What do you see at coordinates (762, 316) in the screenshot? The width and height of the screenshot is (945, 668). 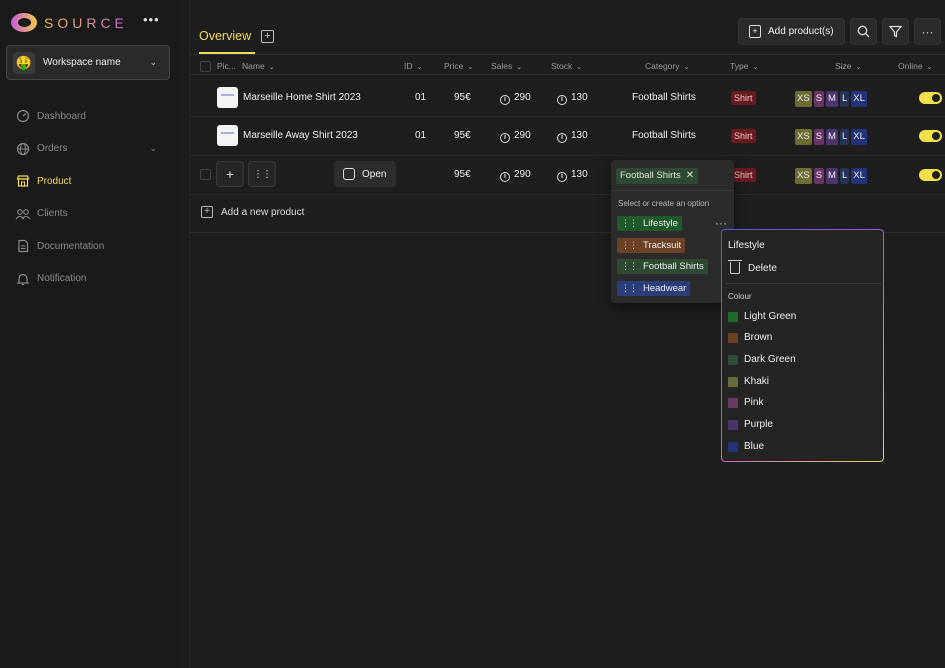 I see `colour-option-light-green: Light Green` at bounding box center [762, 316].